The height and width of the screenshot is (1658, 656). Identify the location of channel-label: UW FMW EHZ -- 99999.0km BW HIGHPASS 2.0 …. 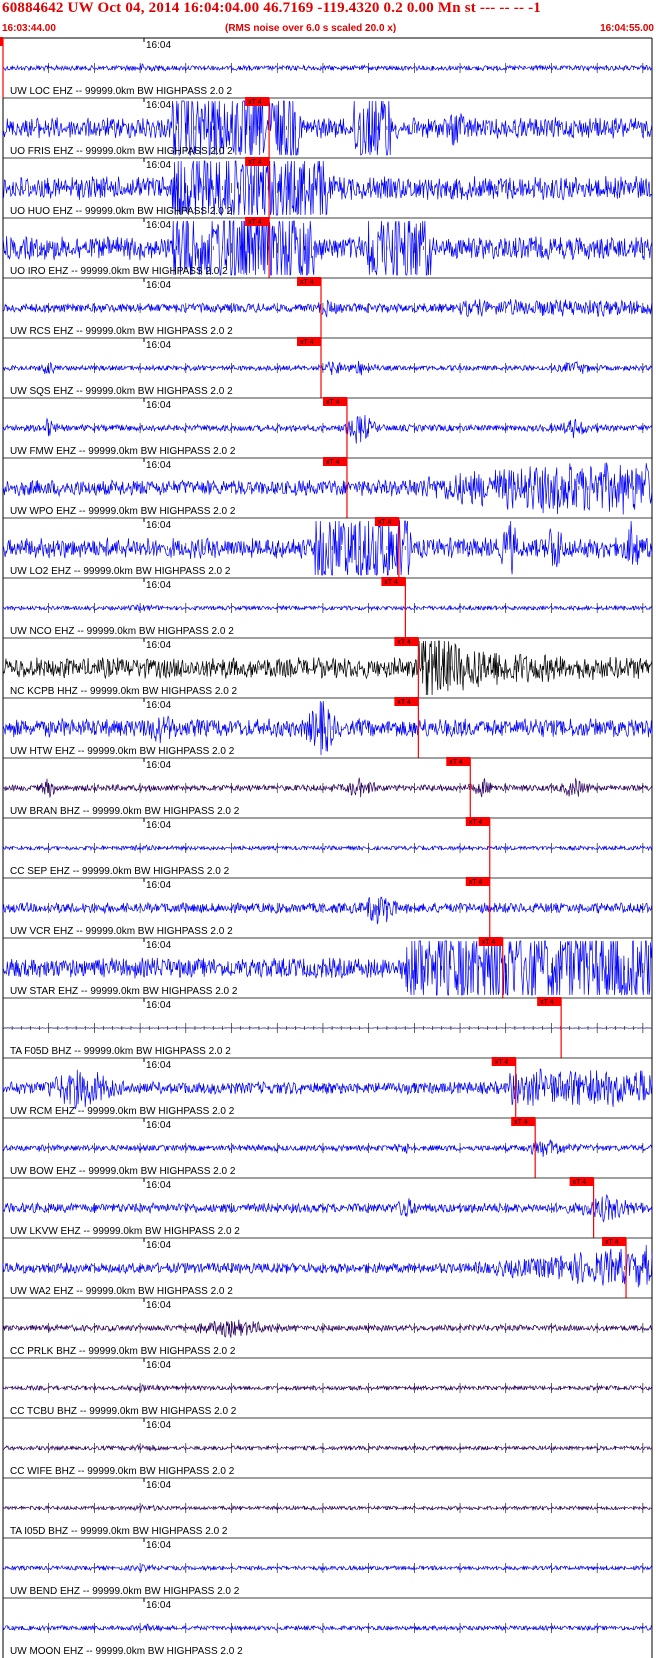
(123, 451).